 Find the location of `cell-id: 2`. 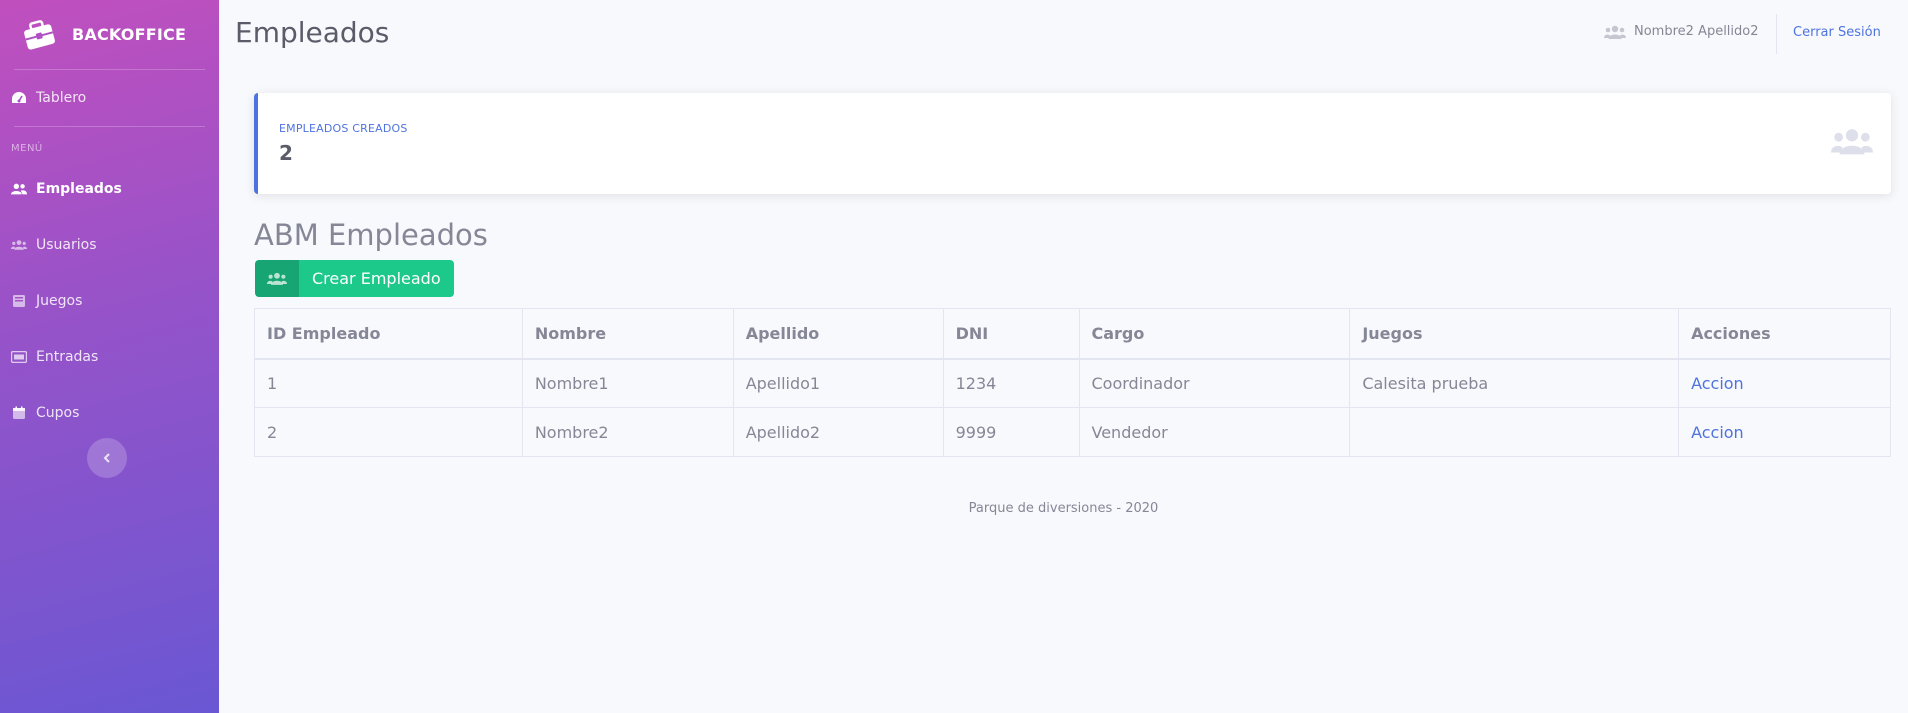

cell-id: 2 is located at coordinates (388, 432).